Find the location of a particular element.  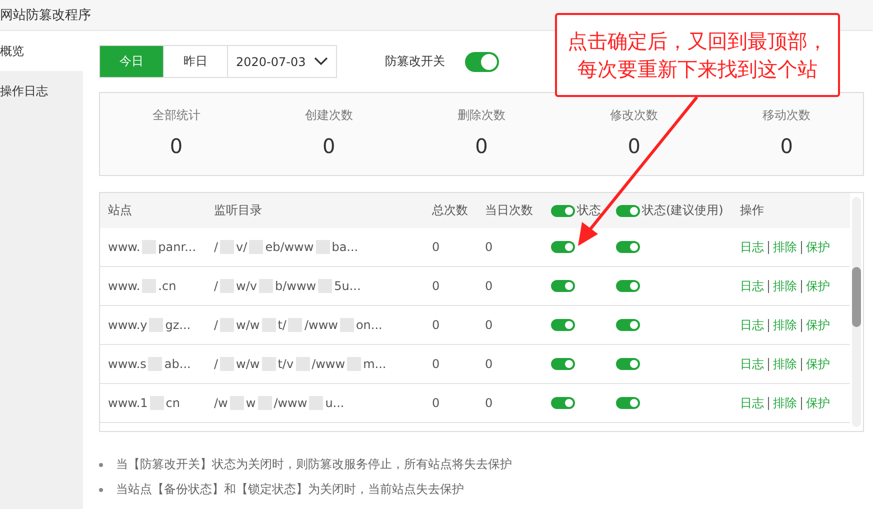

chevron-down-icon is located at coordinates (321, 61).